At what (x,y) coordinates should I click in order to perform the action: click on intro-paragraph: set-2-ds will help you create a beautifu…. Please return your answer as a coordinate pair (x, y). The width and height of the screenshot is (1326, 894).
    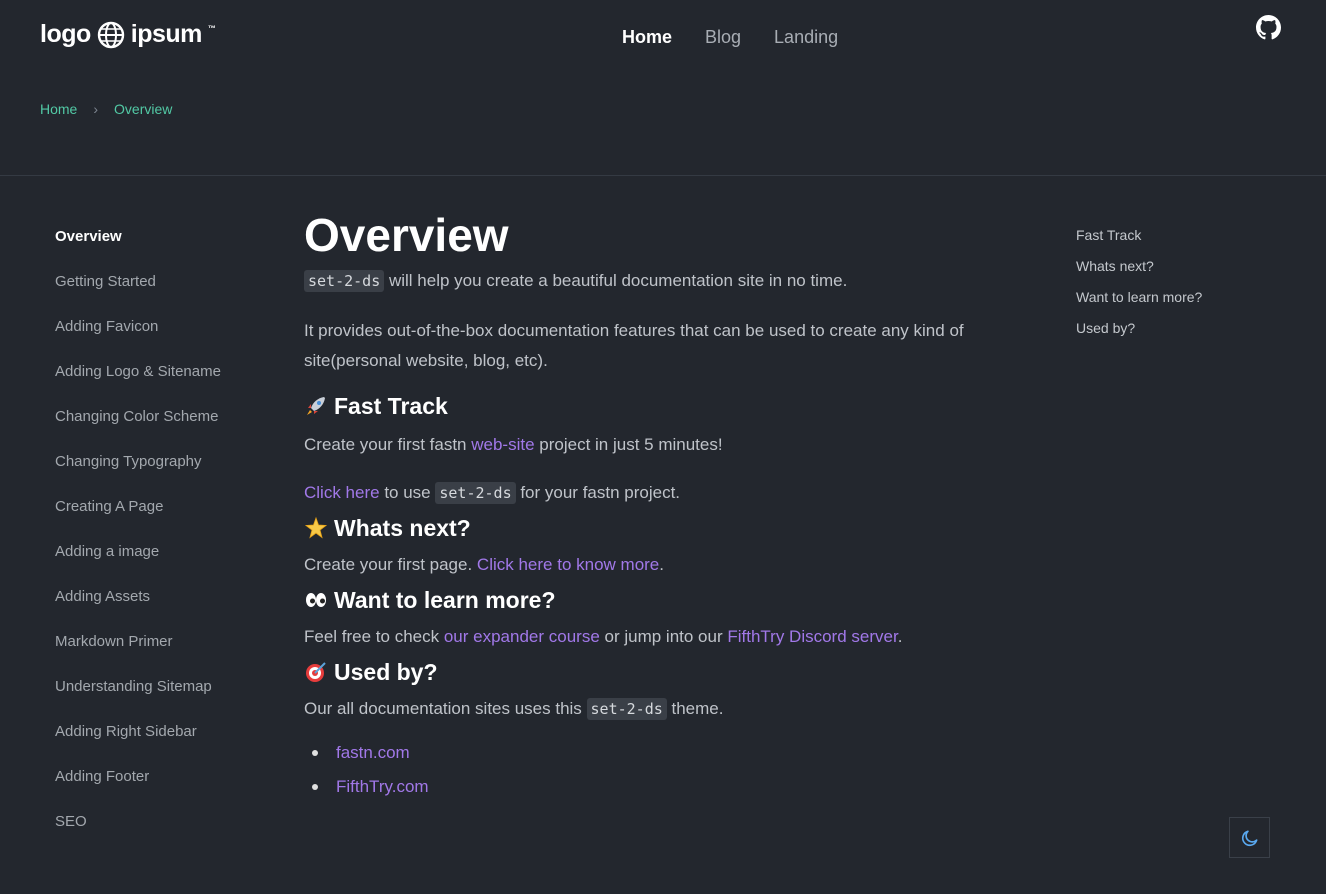
    Looking at the image, I should click on (654, 281).